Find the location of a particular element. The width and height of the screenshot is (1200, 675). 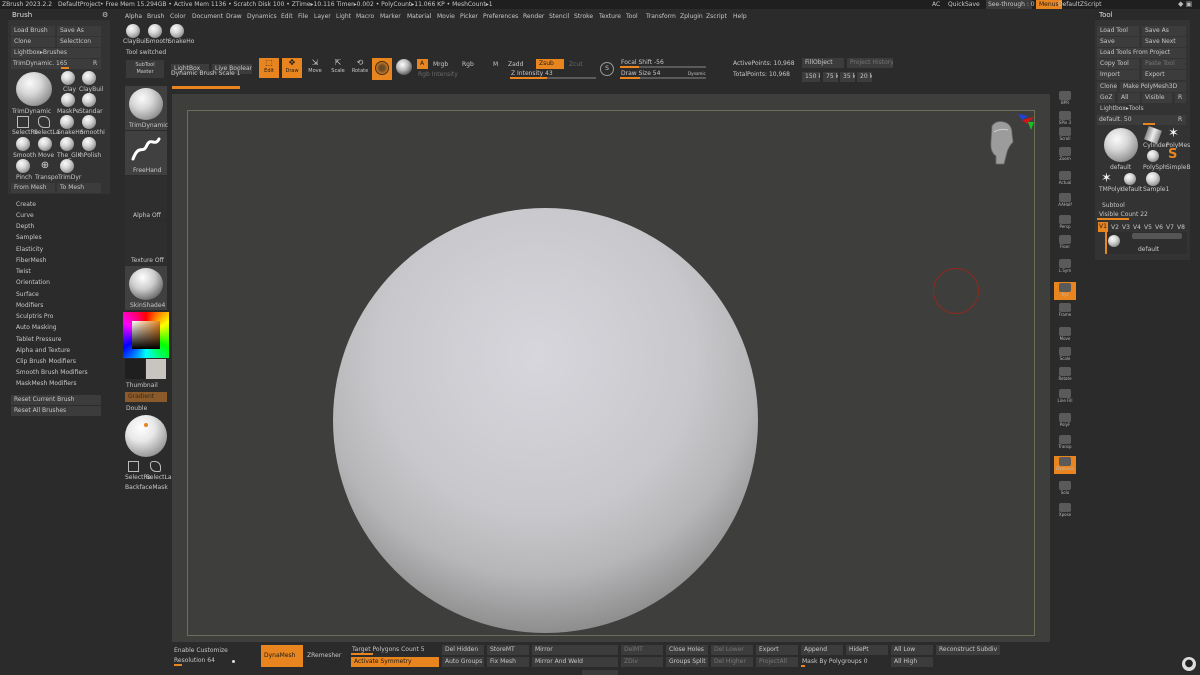

menu-preferences: Preferences is located at coordinates (500, 16).